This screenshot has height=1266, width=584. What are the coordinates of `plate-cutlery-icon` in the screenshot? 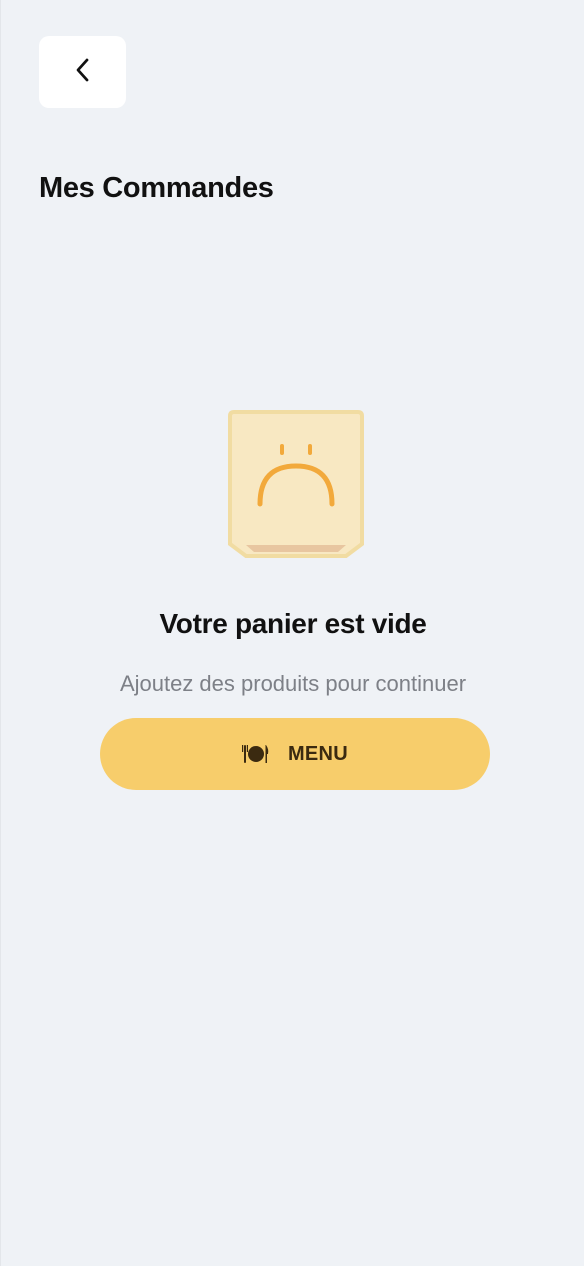 It's located at (255, 754).